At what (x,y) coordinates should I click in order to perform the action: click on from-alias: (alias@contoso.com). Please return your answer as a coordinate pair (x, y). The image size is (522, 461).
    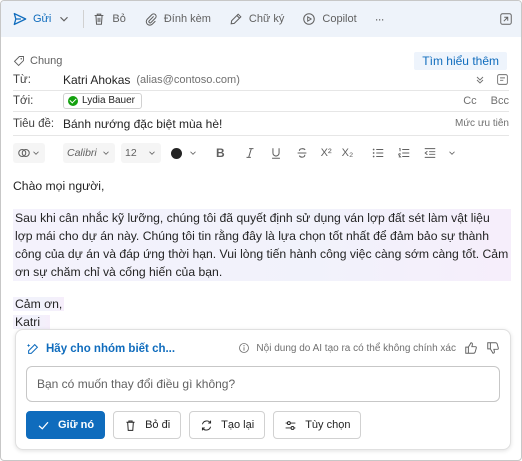
    Looking at the image, I should click on (188, 79).